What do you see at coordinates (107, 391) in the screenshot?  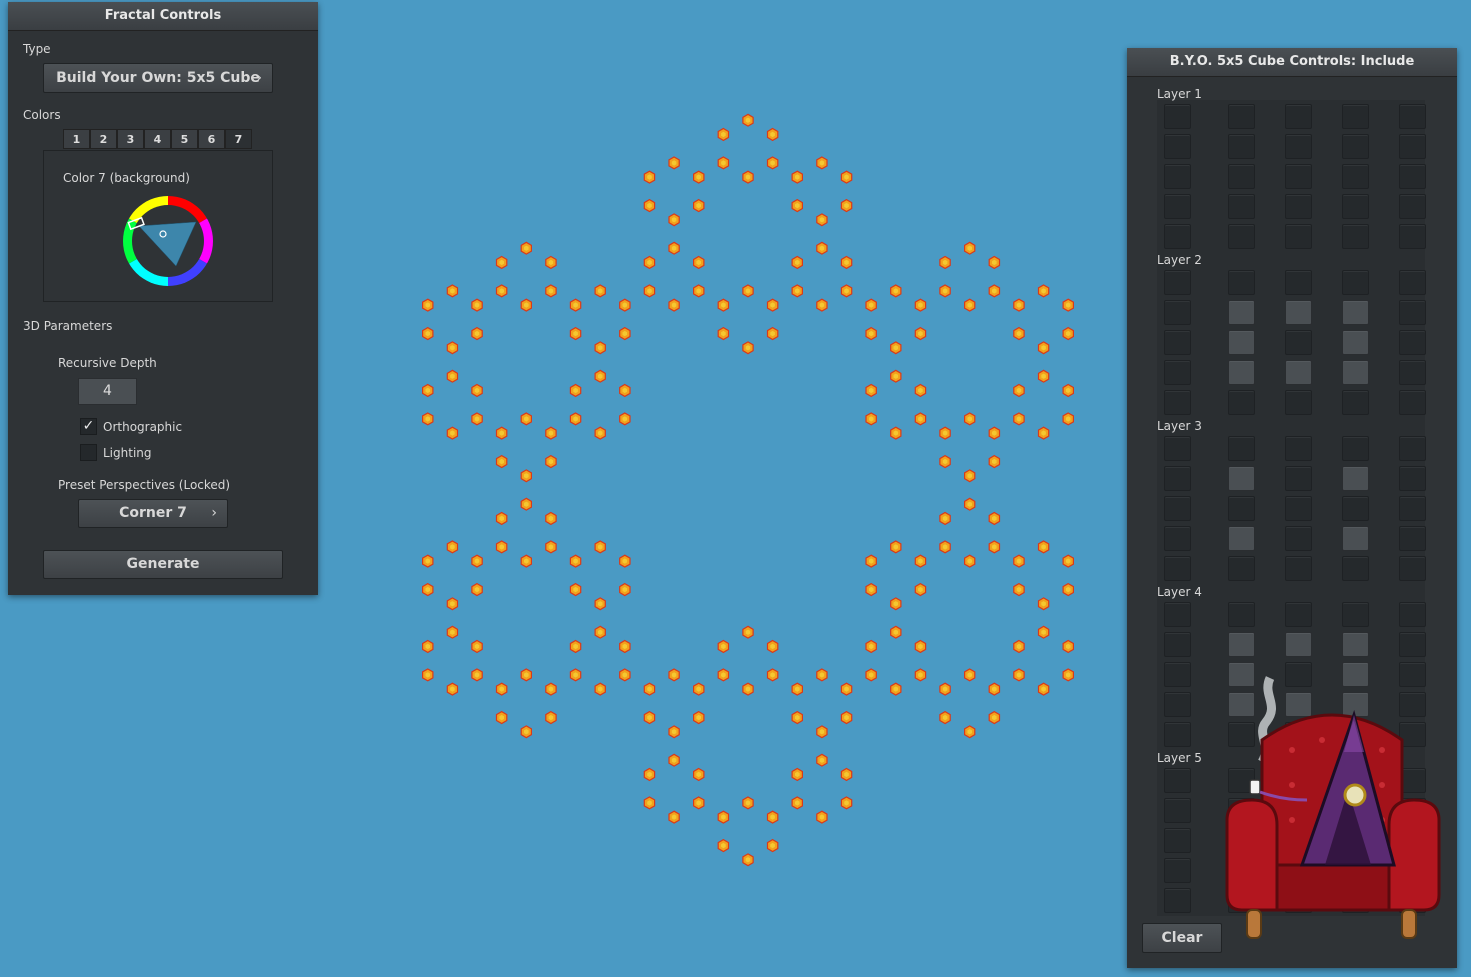 I see `depth-input: 4` at bounding box center [107, 391].